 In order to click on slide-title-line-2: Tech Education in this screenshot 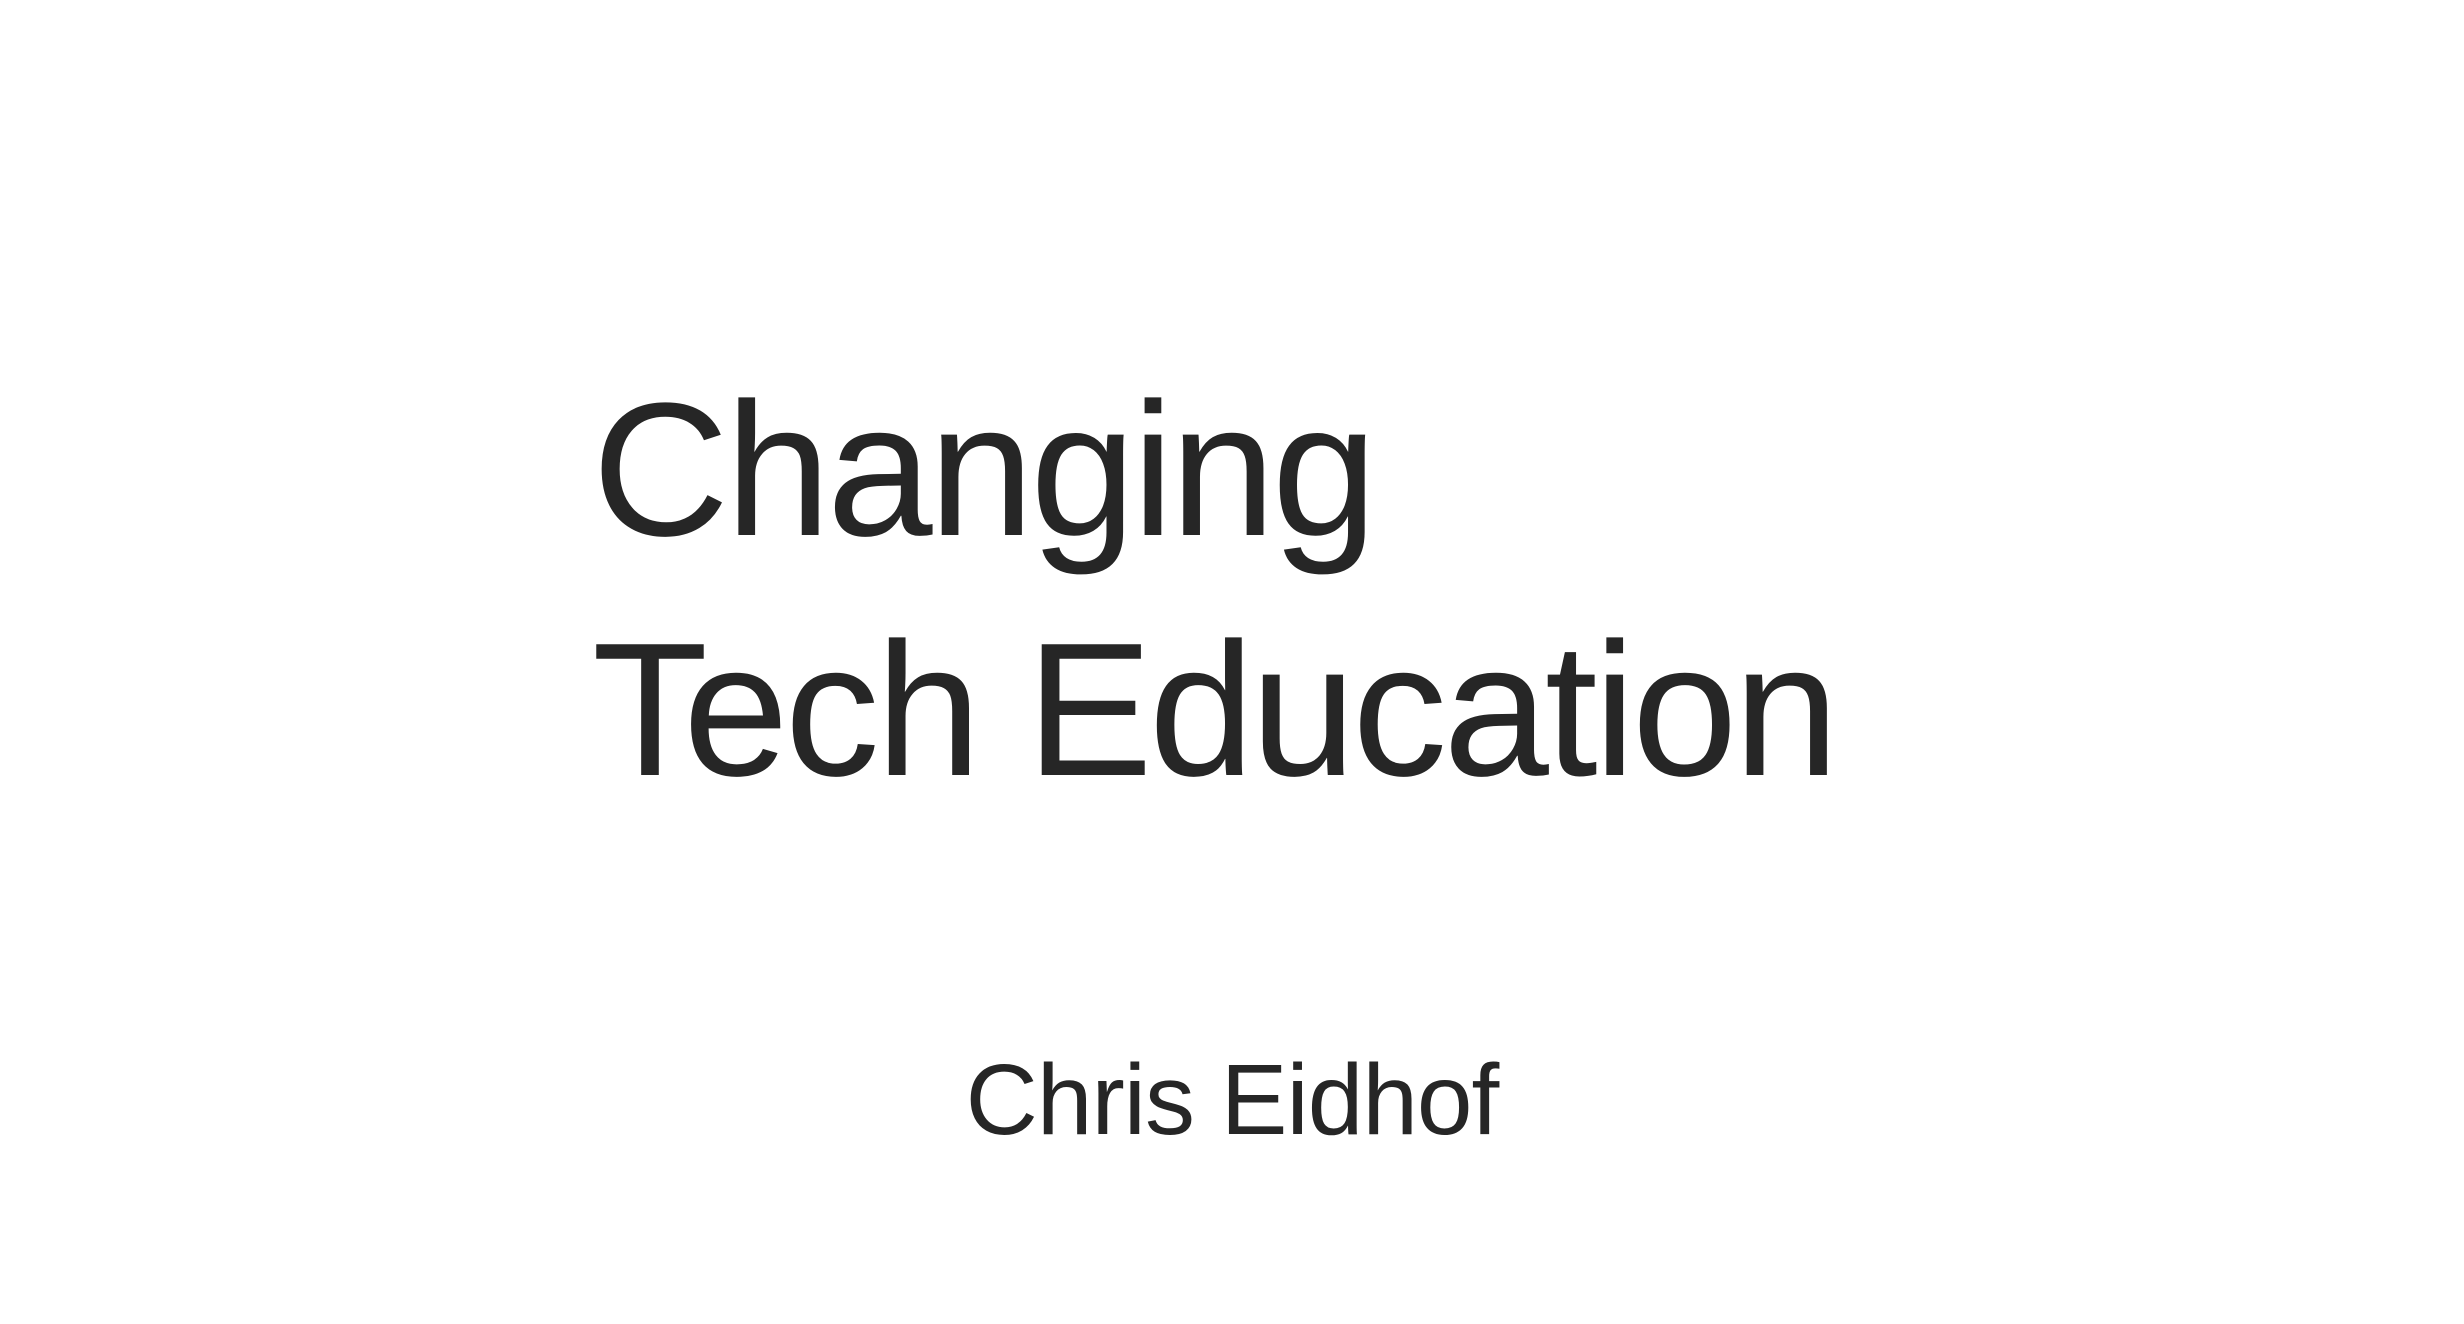, I will do `click(1215, 710)`.